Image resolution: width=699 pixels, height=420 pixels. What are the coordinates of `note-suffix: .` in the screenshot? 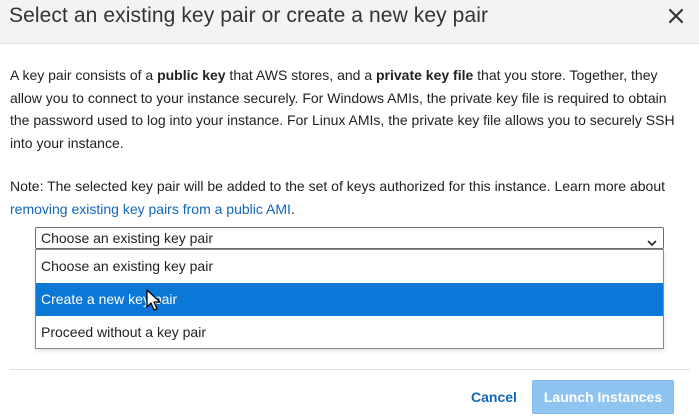 It's located at (292, 208).